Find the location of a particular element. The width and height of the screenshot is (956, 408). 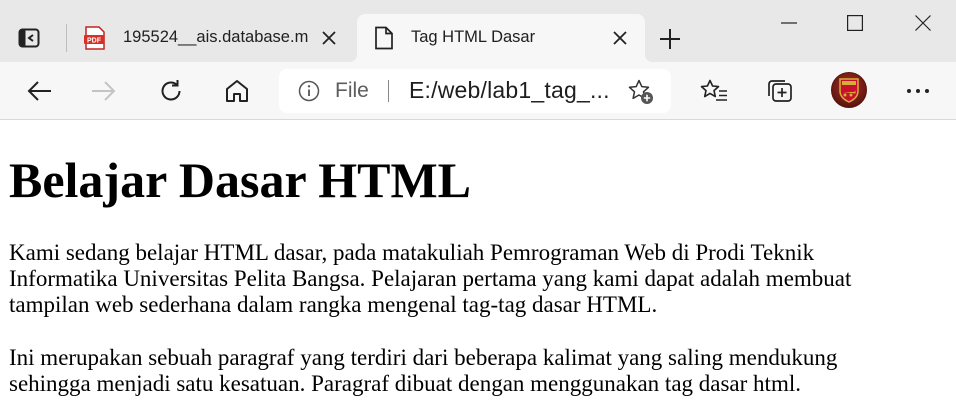

plus-icon is located at coordinates (670, 39).